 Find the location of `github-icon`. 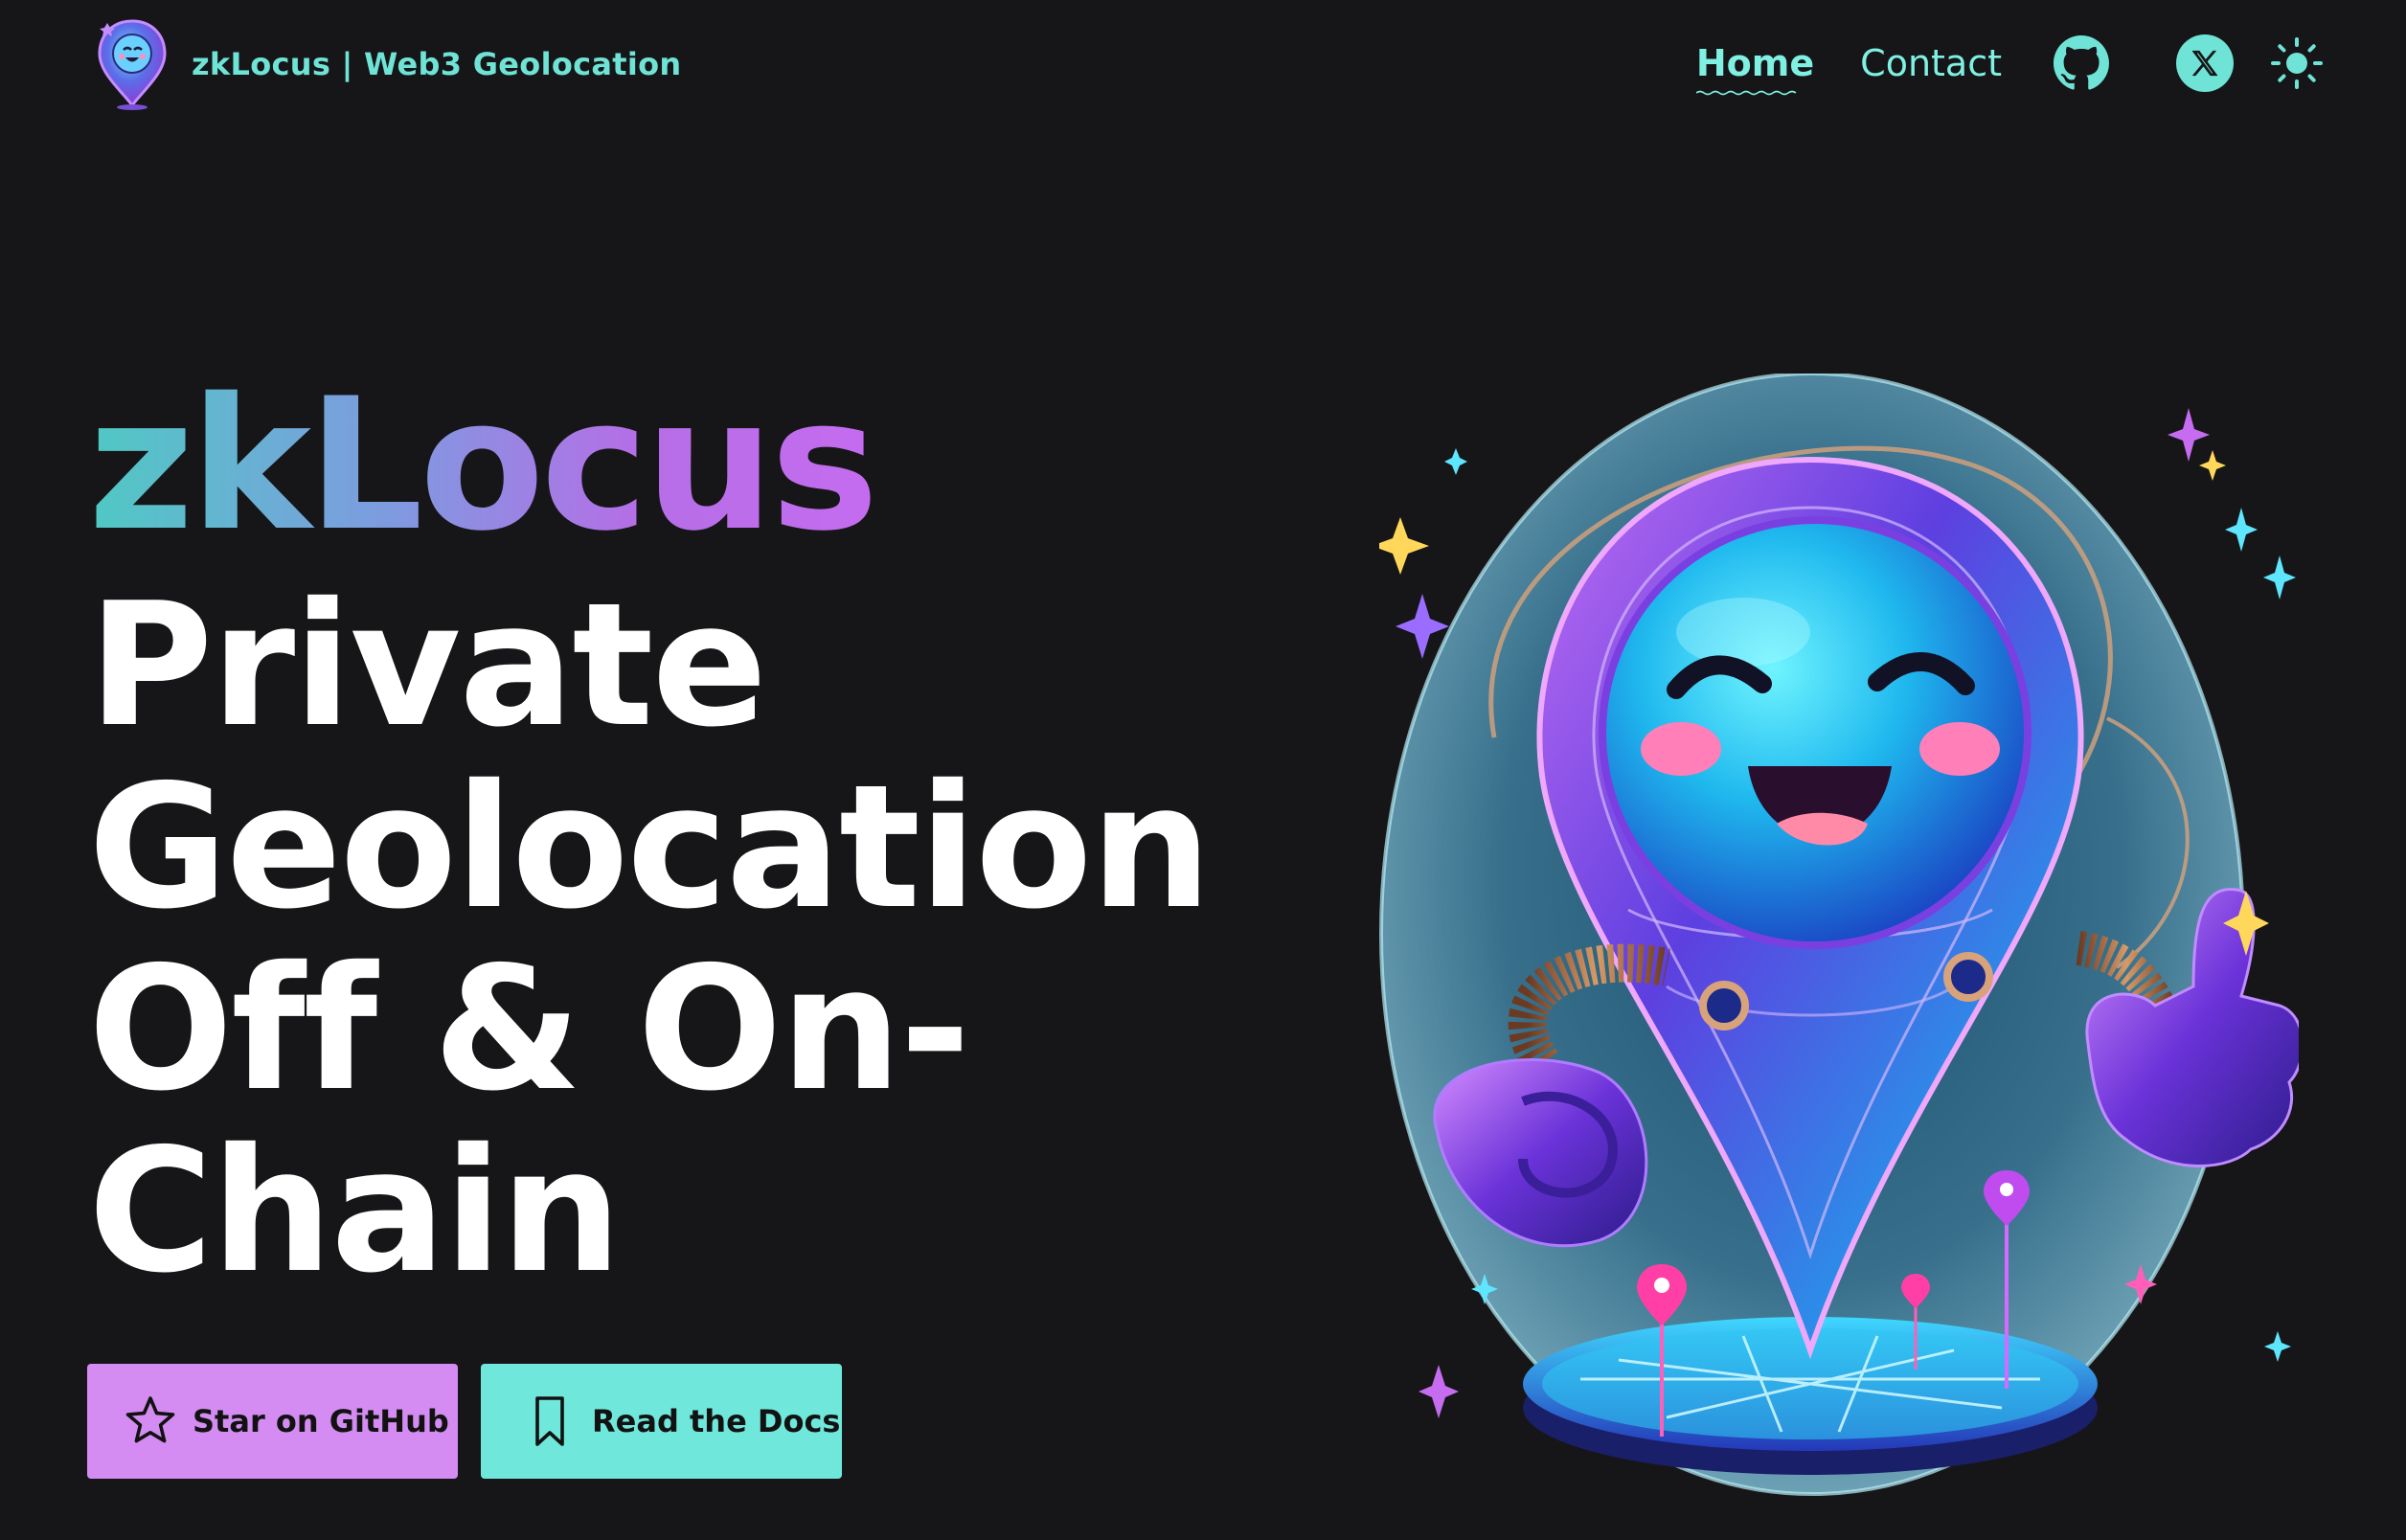

github-icon is located at coordinates (2081, 63).